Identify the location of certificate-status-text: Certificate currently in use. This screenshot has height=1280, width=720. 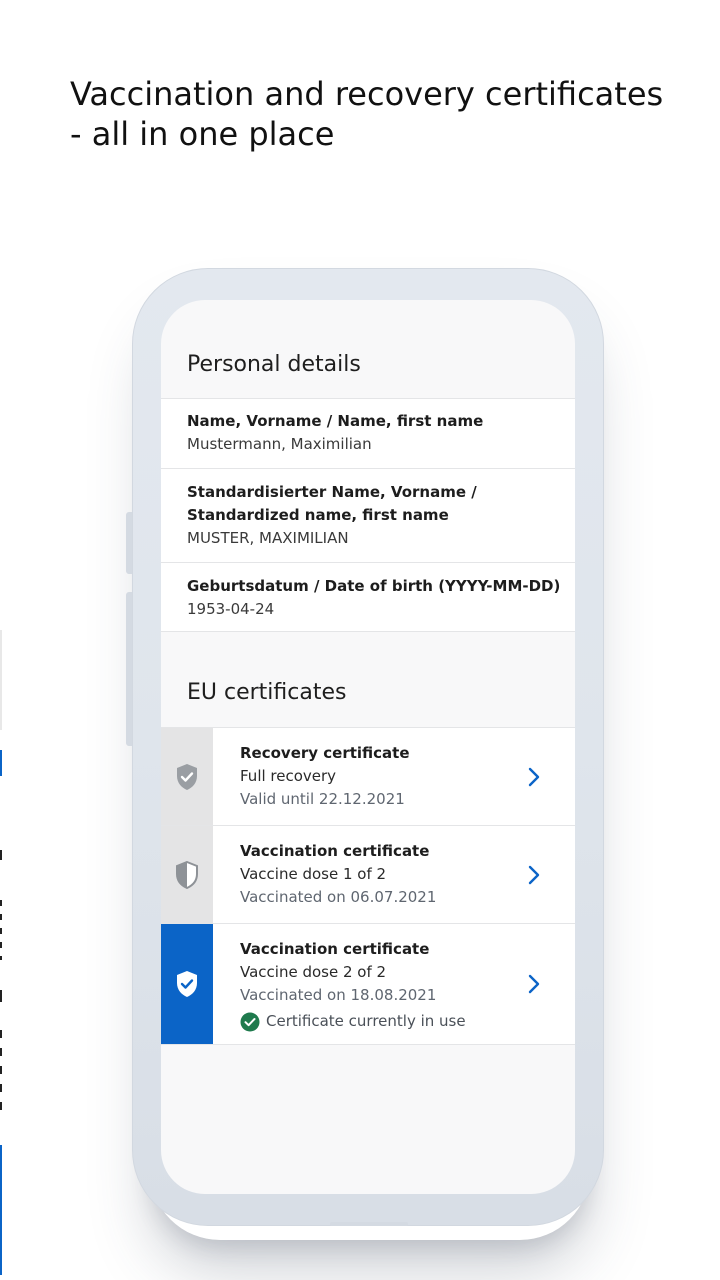
(366, 1021).